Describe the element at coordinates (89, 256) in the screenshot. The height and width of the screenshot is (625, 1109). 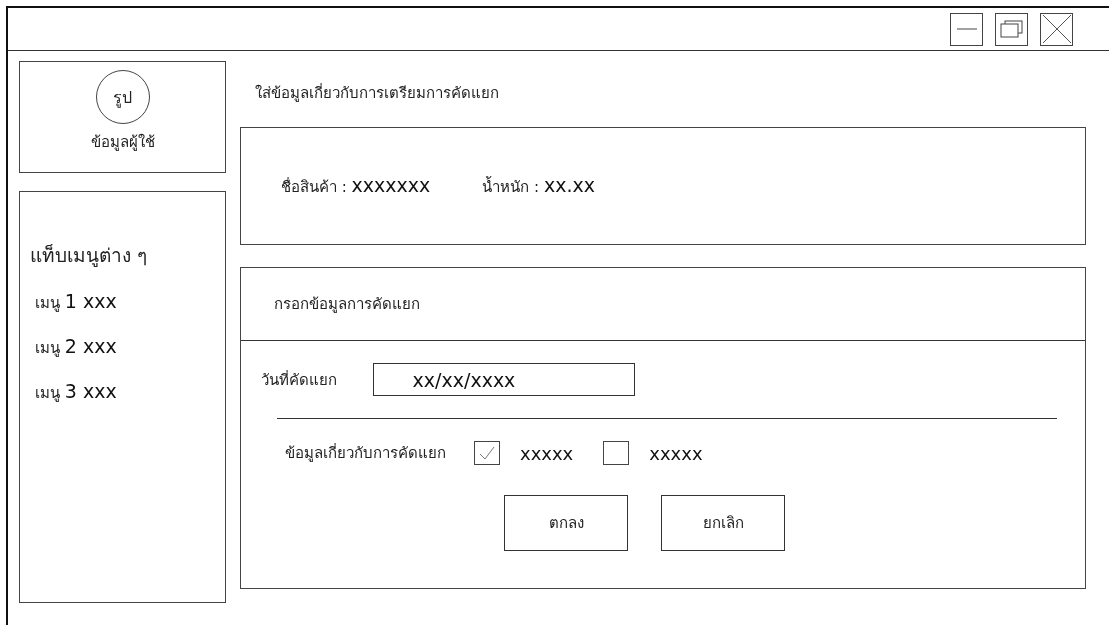
I see `menu-title: แท็บเมนูต่าง ๆ` at that location.